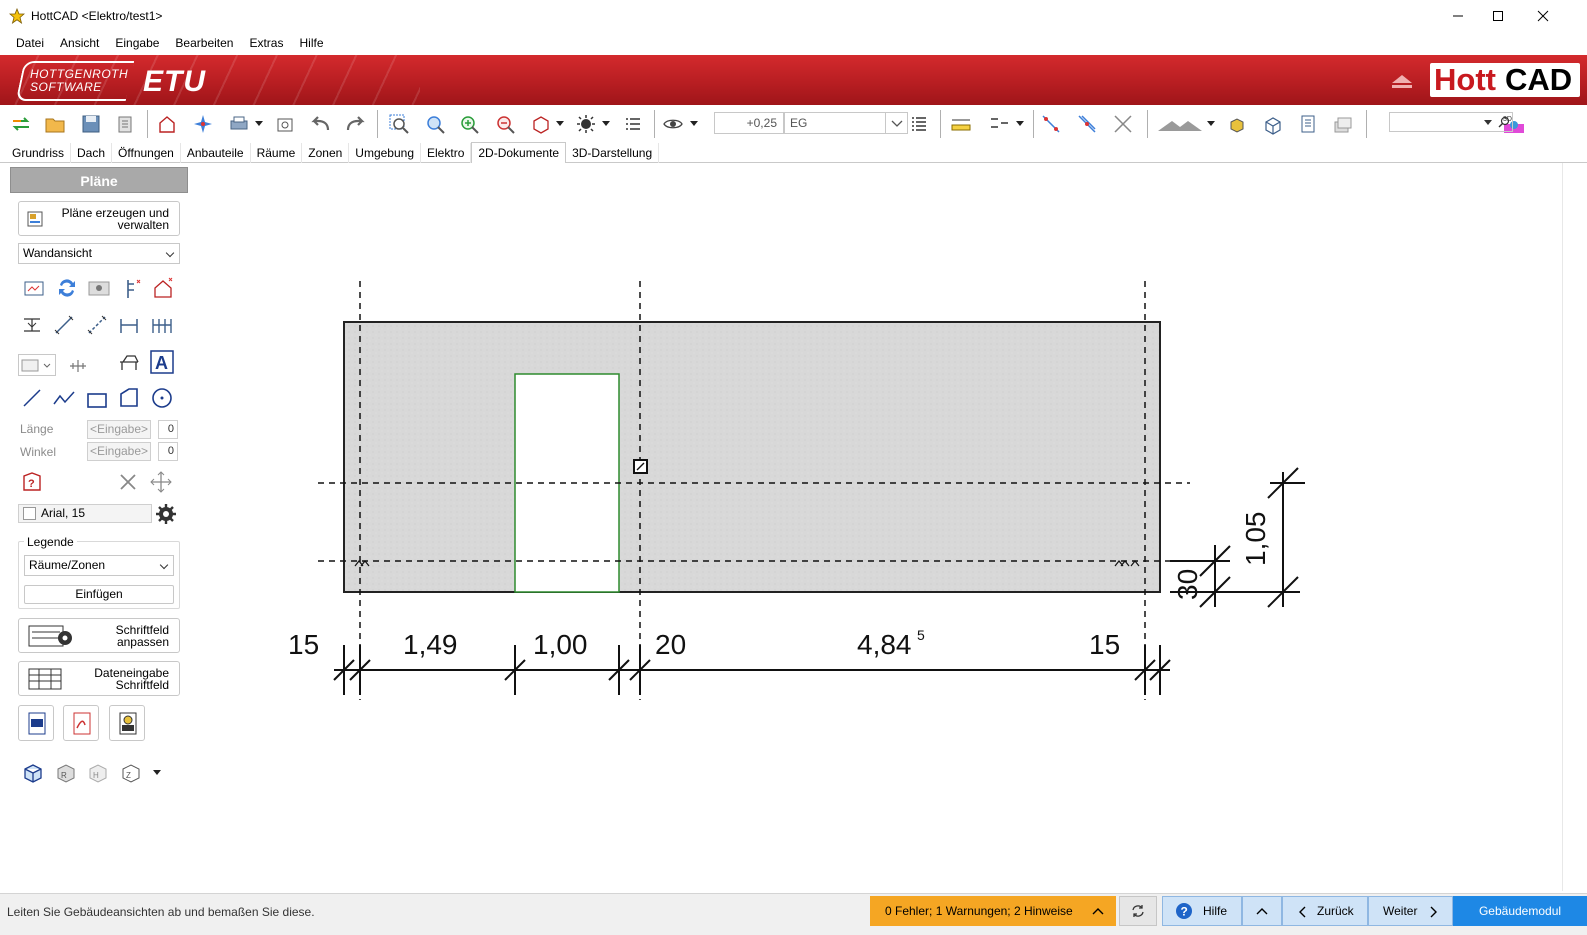 This screenshot has width=1587, height=935. What do you see at coordinates (469, 124) in the screenshot?
I see `zoom-in-icon` at bounding box center [469, 124].